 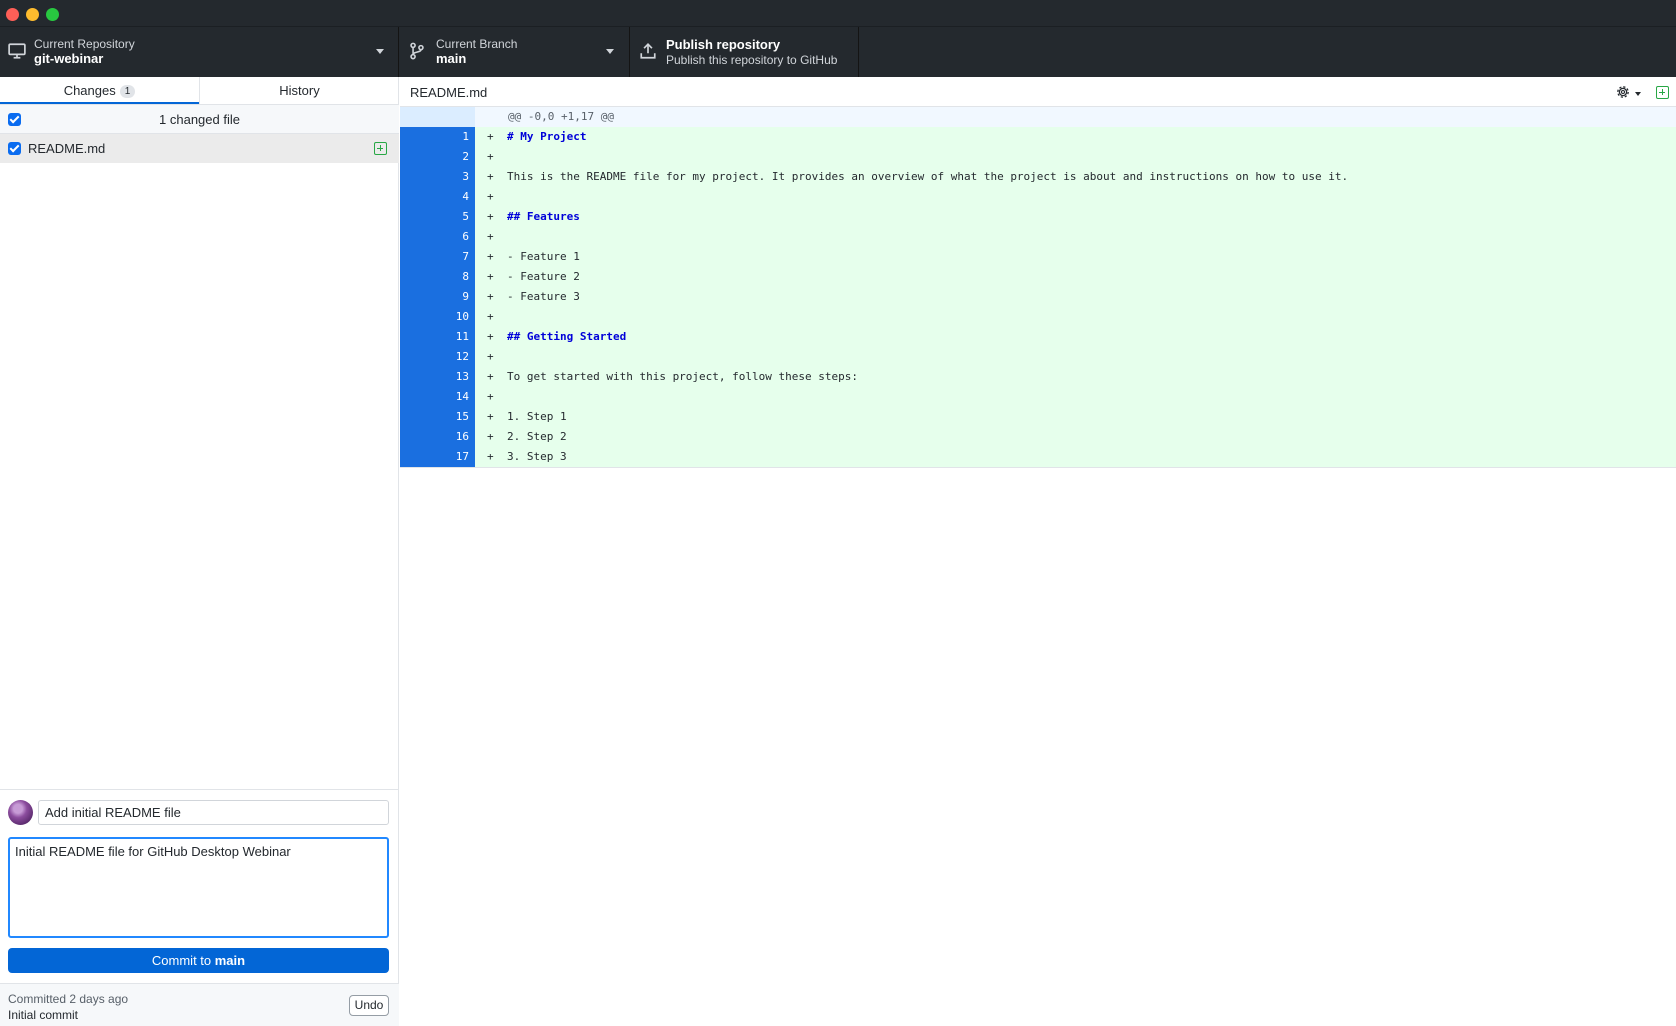 What do you see at coordinates (299, 90) in the screenshot?
I see `tab-history: History` at bounding box center [299, 90].